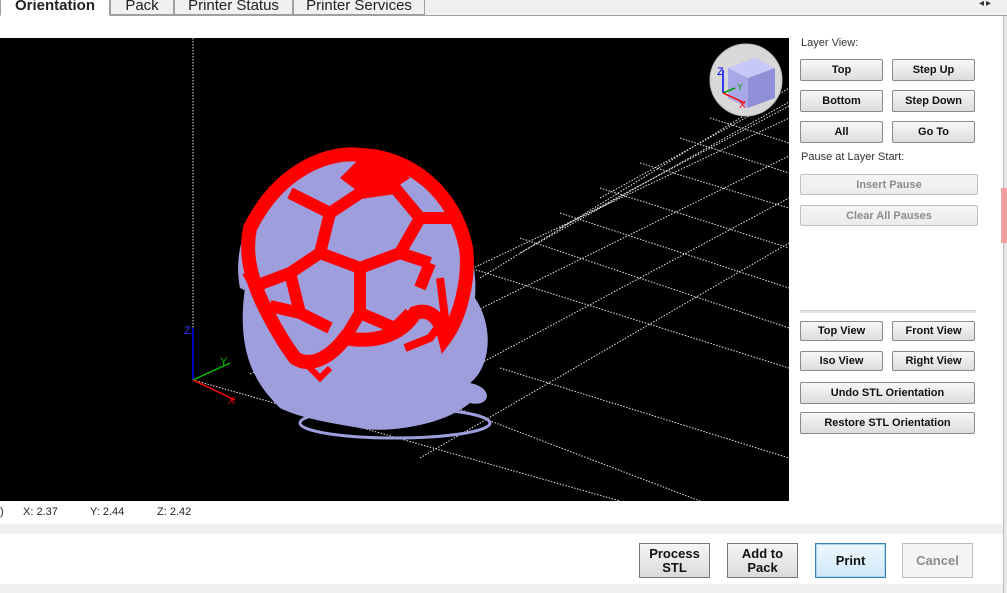  What do you see at coordinates (1005, 304) in the screenshot?
I see `window-edge` at bounding box center [1005, 304].